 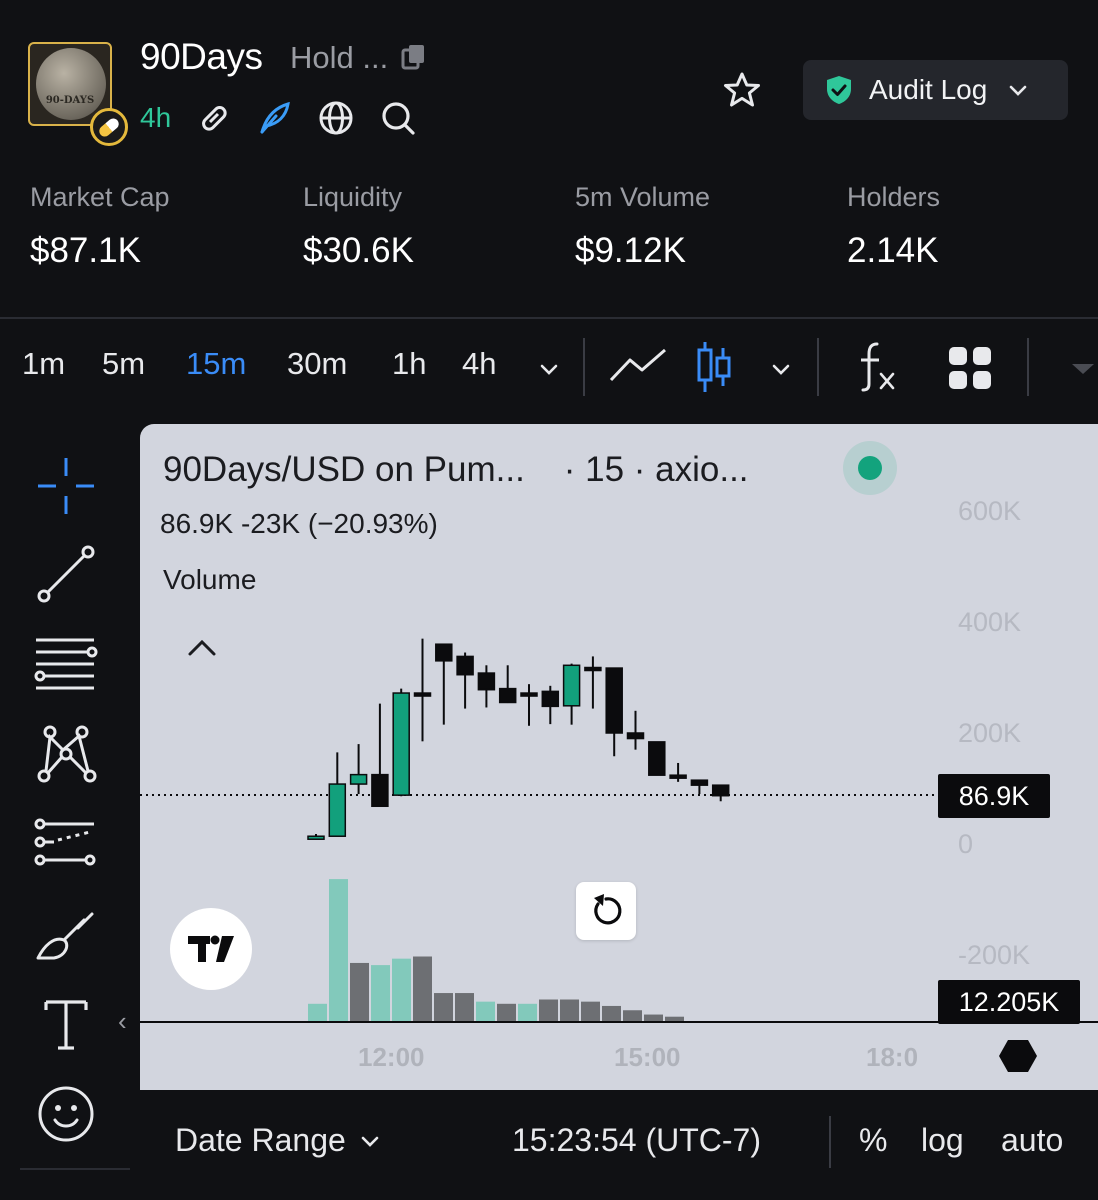 What do you see at coordinates (66, 846) in the screenshot?
I see `forecast-tool-icon` at bounding box center [66, 846].